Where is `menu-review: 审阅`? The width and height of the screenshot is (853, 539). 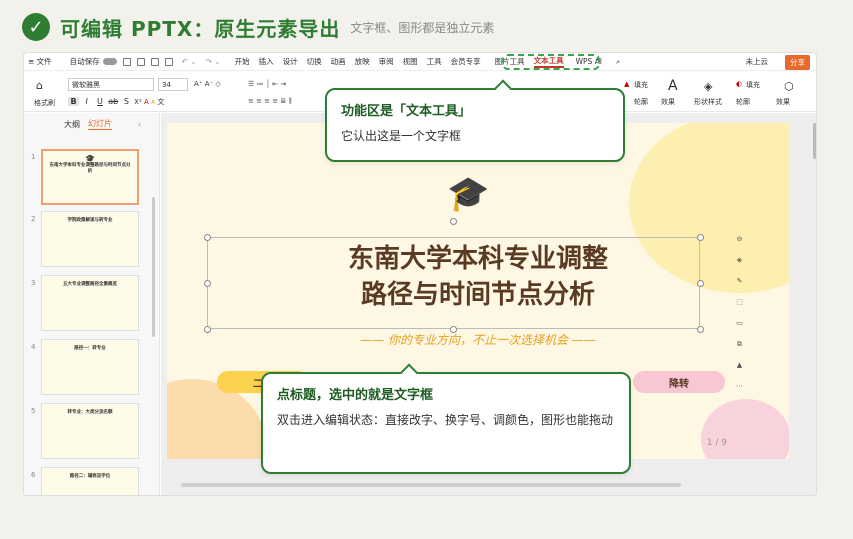 menu-review: 审阅 is located at coordinates (386, 61).